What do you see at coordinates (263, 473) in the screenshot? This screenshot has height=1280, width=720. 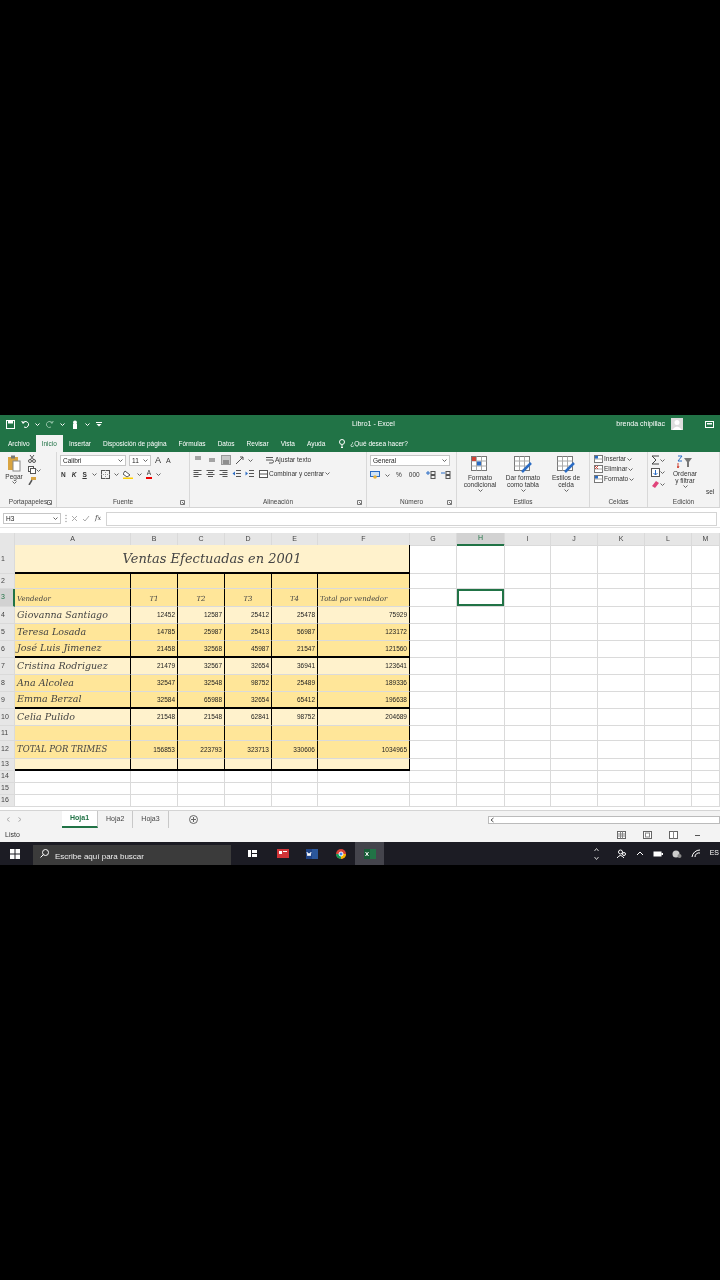 I see `merge-cells-icon` at bounding box center [263, 473].